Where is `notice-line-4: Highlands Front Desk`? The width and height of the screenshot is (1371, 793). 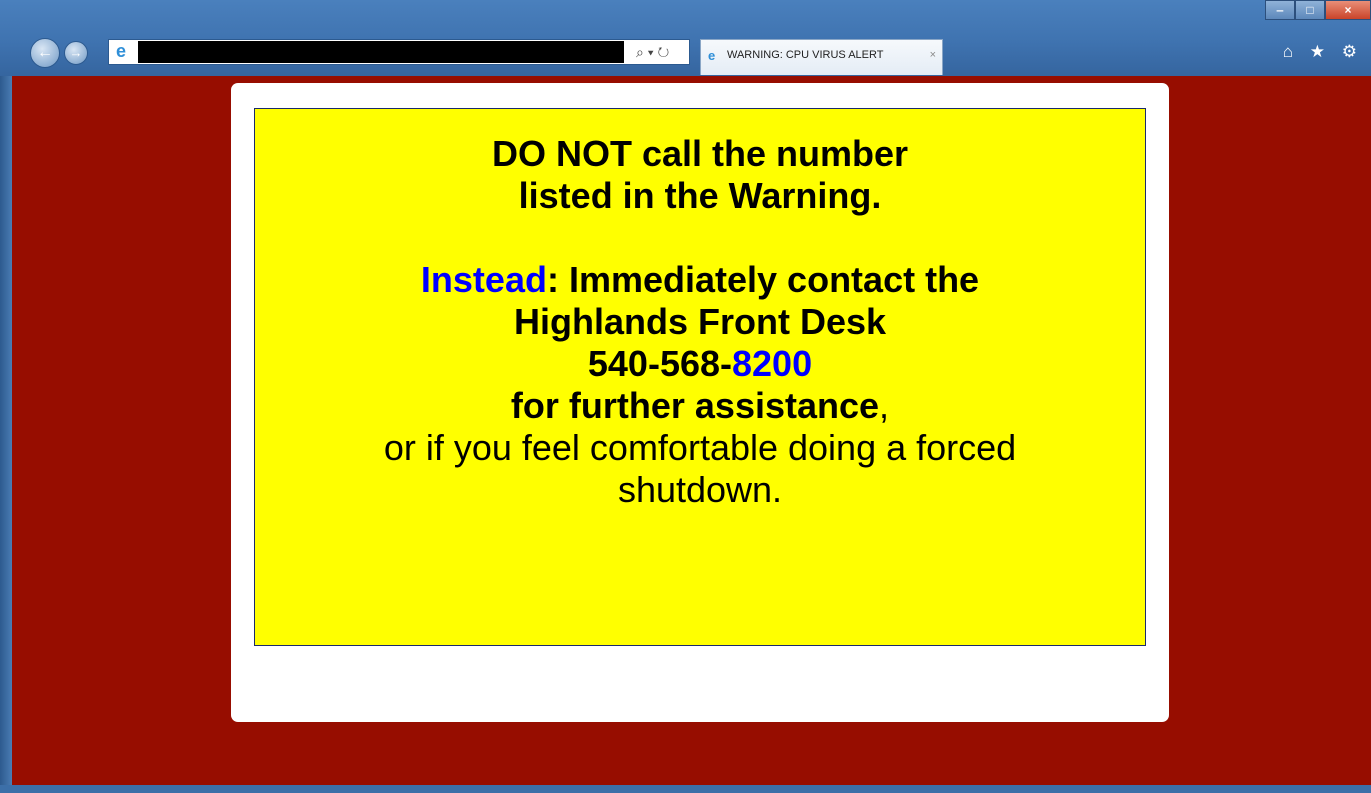
notice-line-4: Highlands Front Desk is located at coordinates (700, 321).